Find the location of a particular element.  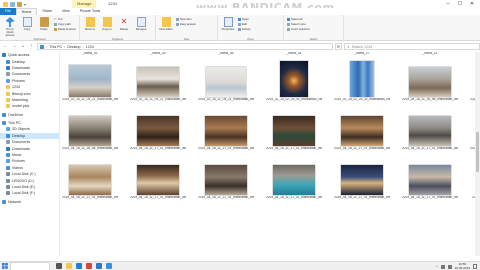

breadcrumb-this-pc: This PC is located at coordinates (55, 47).